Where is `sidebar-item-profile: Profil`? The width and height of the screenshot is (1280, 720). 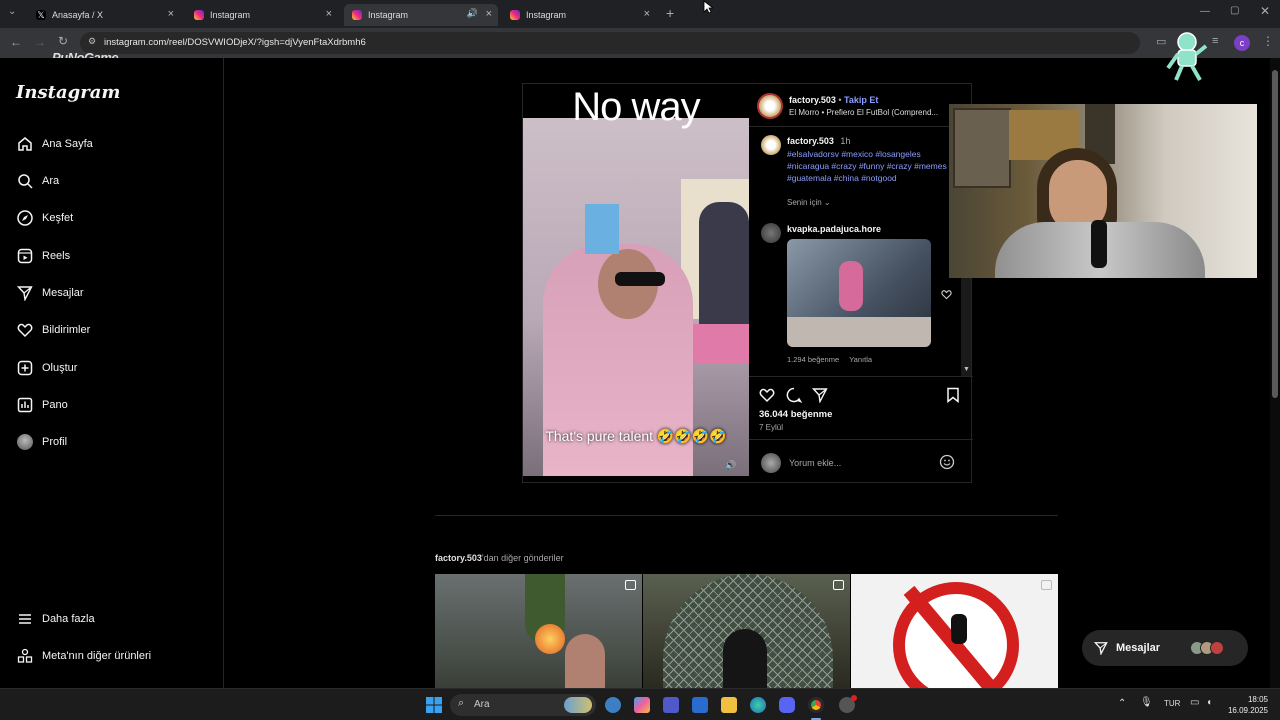 sidebar-item-profile: Profil is located at coordinates (41, 442).